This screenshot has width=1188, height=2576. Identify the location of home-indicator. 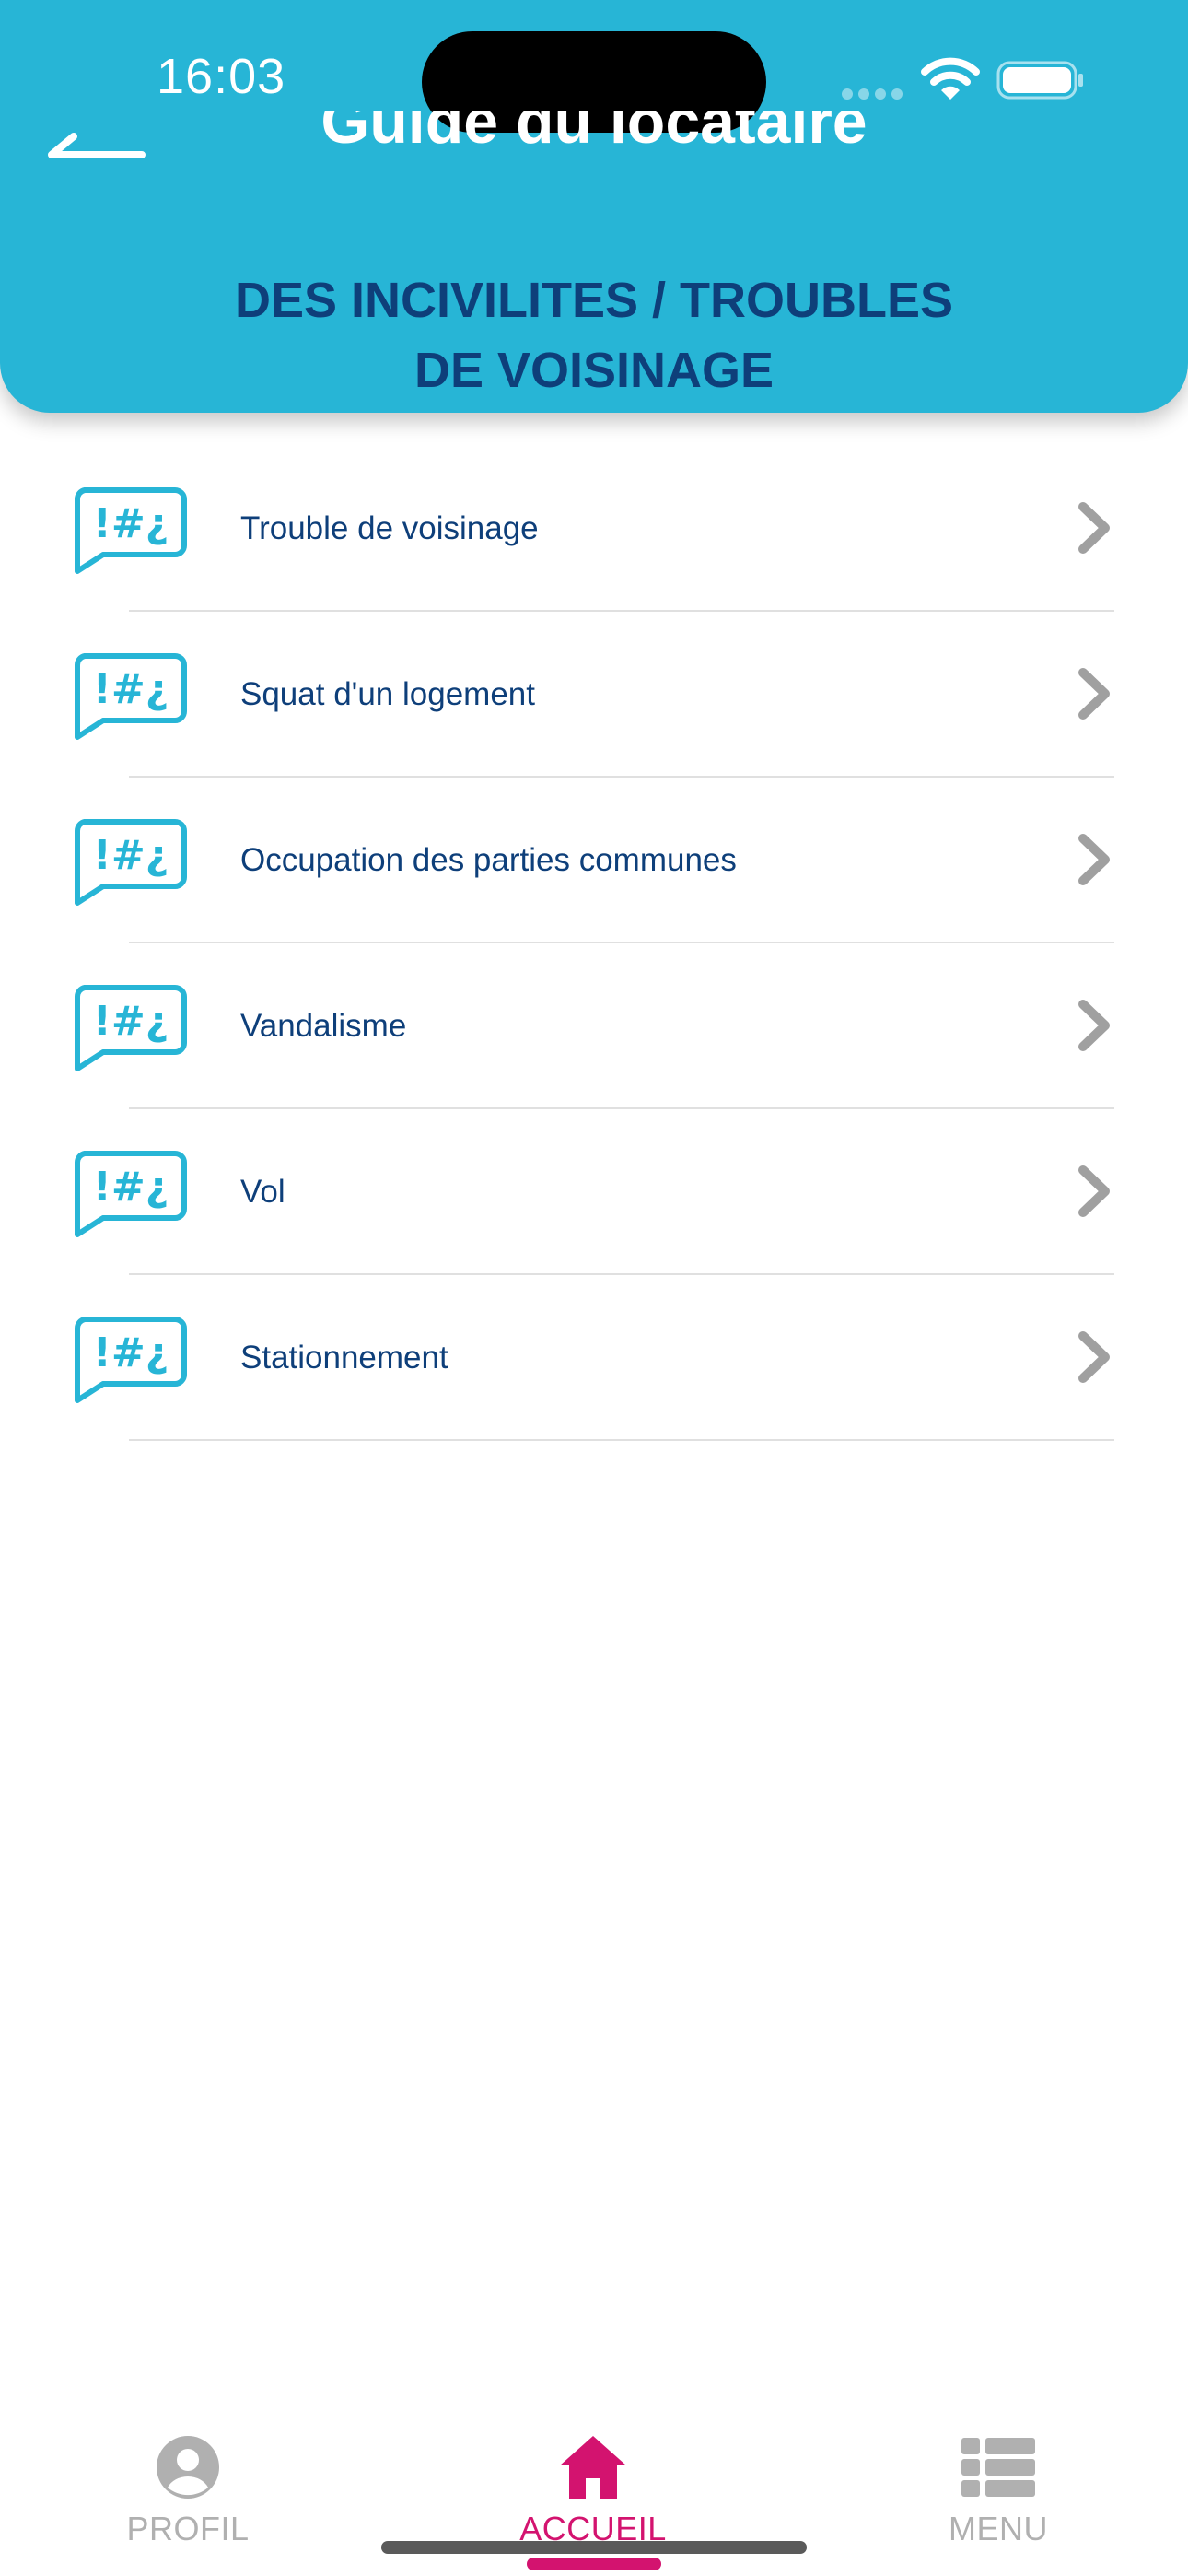
(594, 2547).